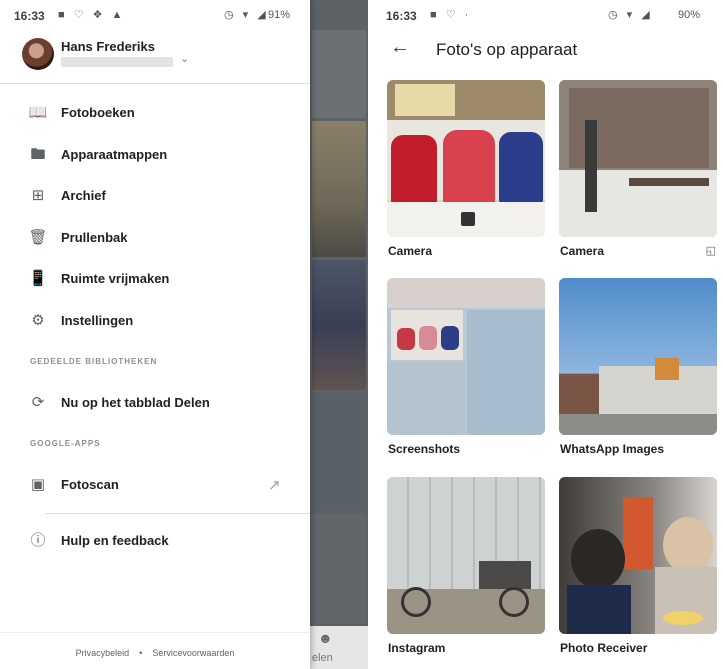  What do you see at coordinates (325, 638) in the screenshot?
I see `people-icon: ☻` at bounding box center [325, 638].